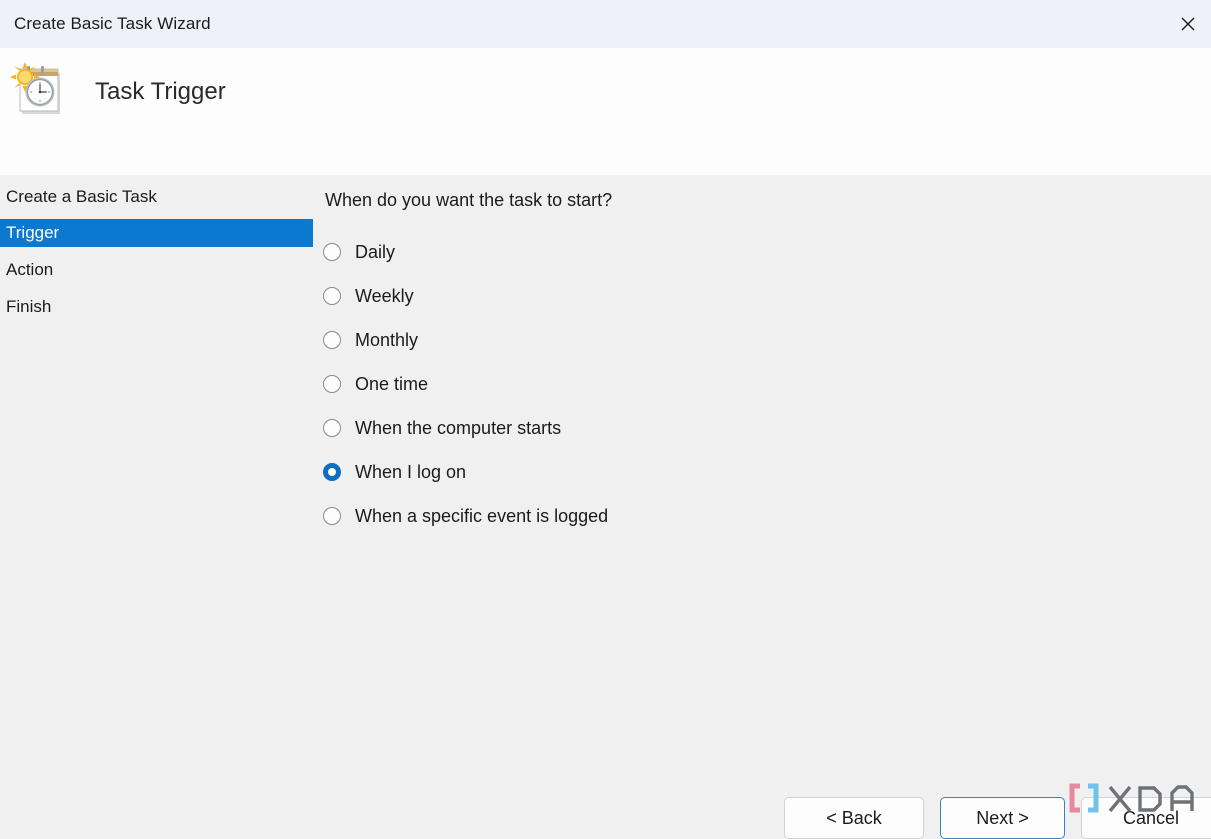 The height and width of the screenshot is (839, 1211). I want to click on page-title: Task Trigger, so click(160, 91).